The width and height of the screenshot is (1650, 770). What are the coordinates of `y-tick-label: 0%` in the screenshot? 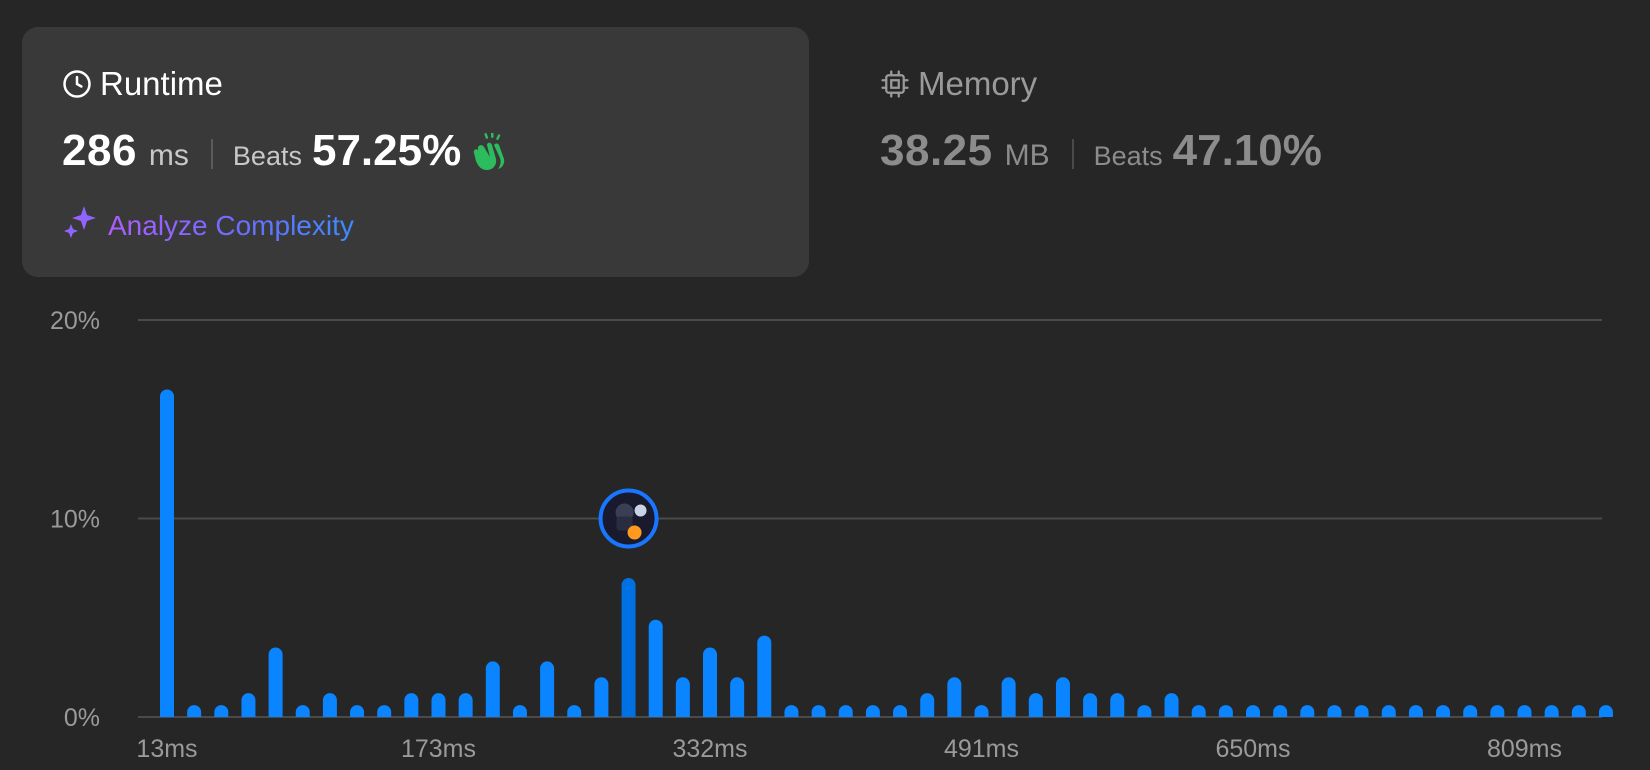 It's located at (82, 718).